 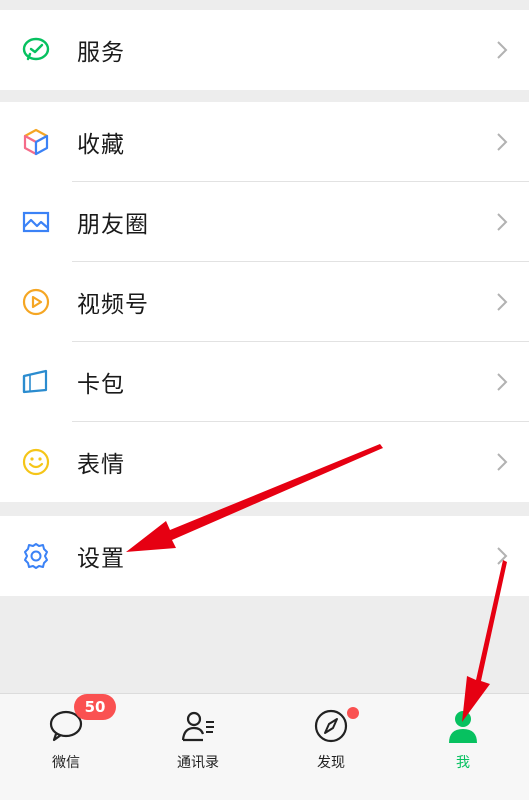 What do you see at coordinates (463, 763) in the screenshot?
I see `tab-label: 我` at bounding box center [463, 763].